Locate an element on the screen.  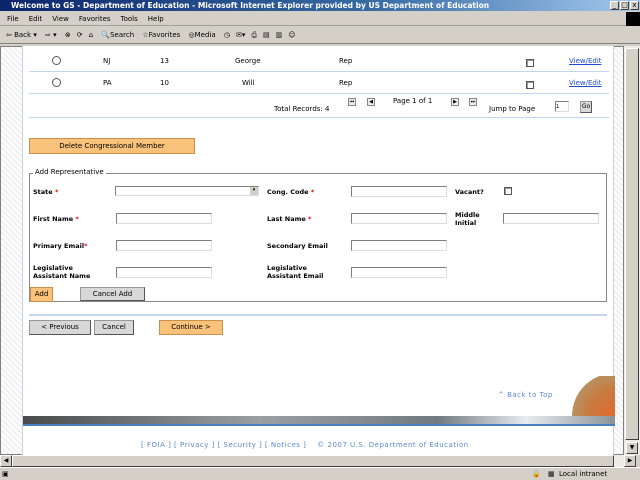
security-link: Security is located at coordinates (240, 445).